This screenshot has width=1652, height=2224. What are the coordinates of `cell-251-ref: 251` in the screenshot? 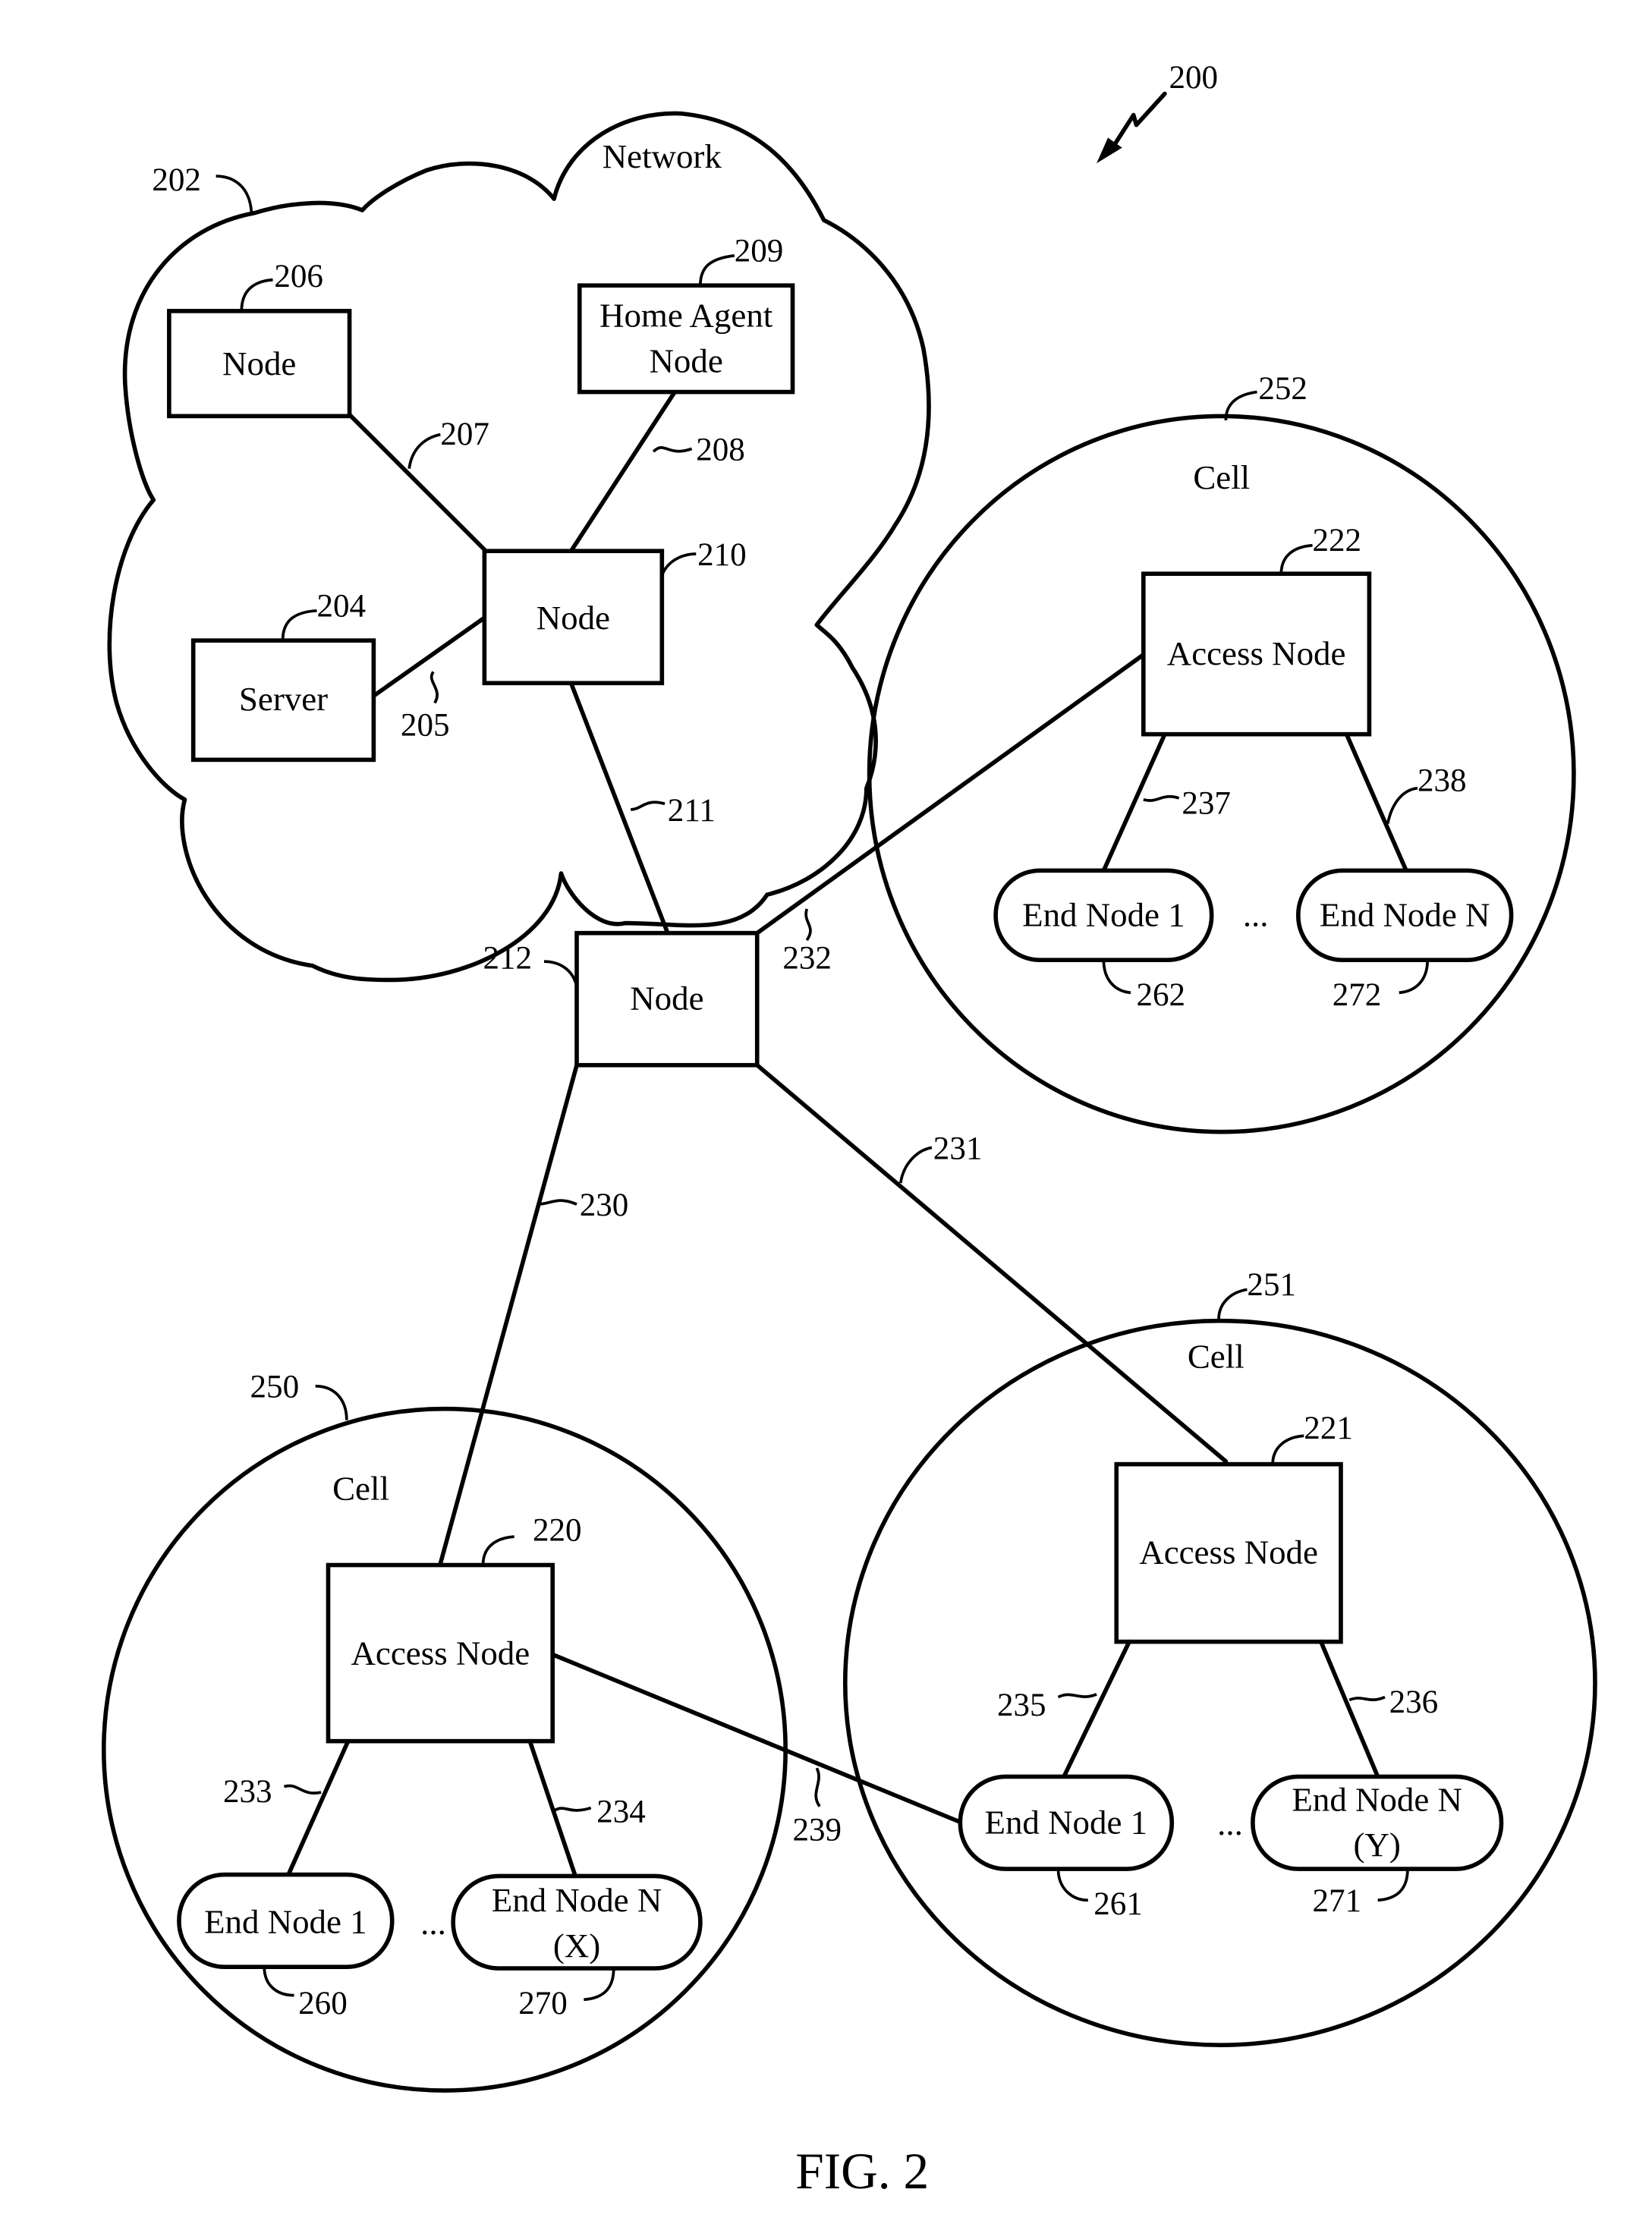 It's located at (1271, 1285).